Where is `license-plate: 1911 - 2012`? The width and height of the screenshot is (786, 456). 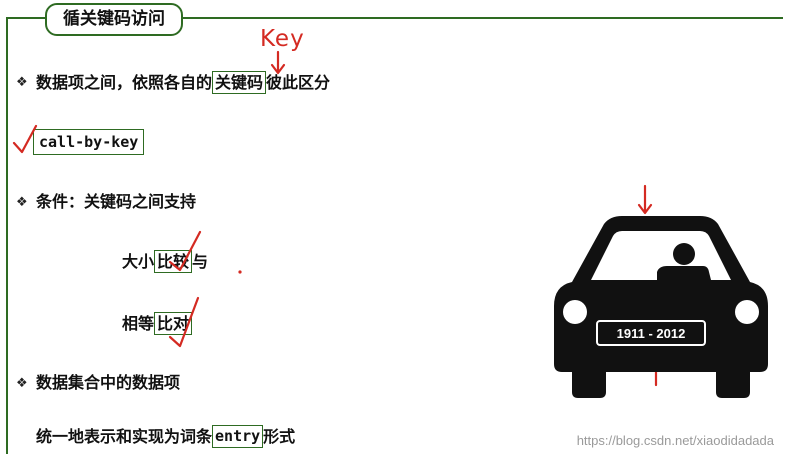 license-plate: 1911 - 2012 is located at coordinates (651, 333).